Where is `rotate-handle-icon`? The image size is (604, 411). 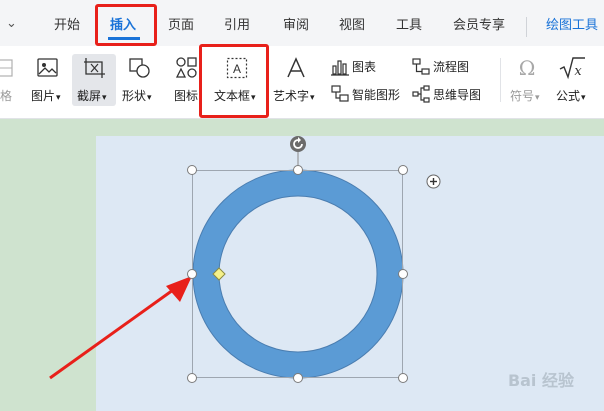
rotate-handle-icon is located at coordinates (298, 144).